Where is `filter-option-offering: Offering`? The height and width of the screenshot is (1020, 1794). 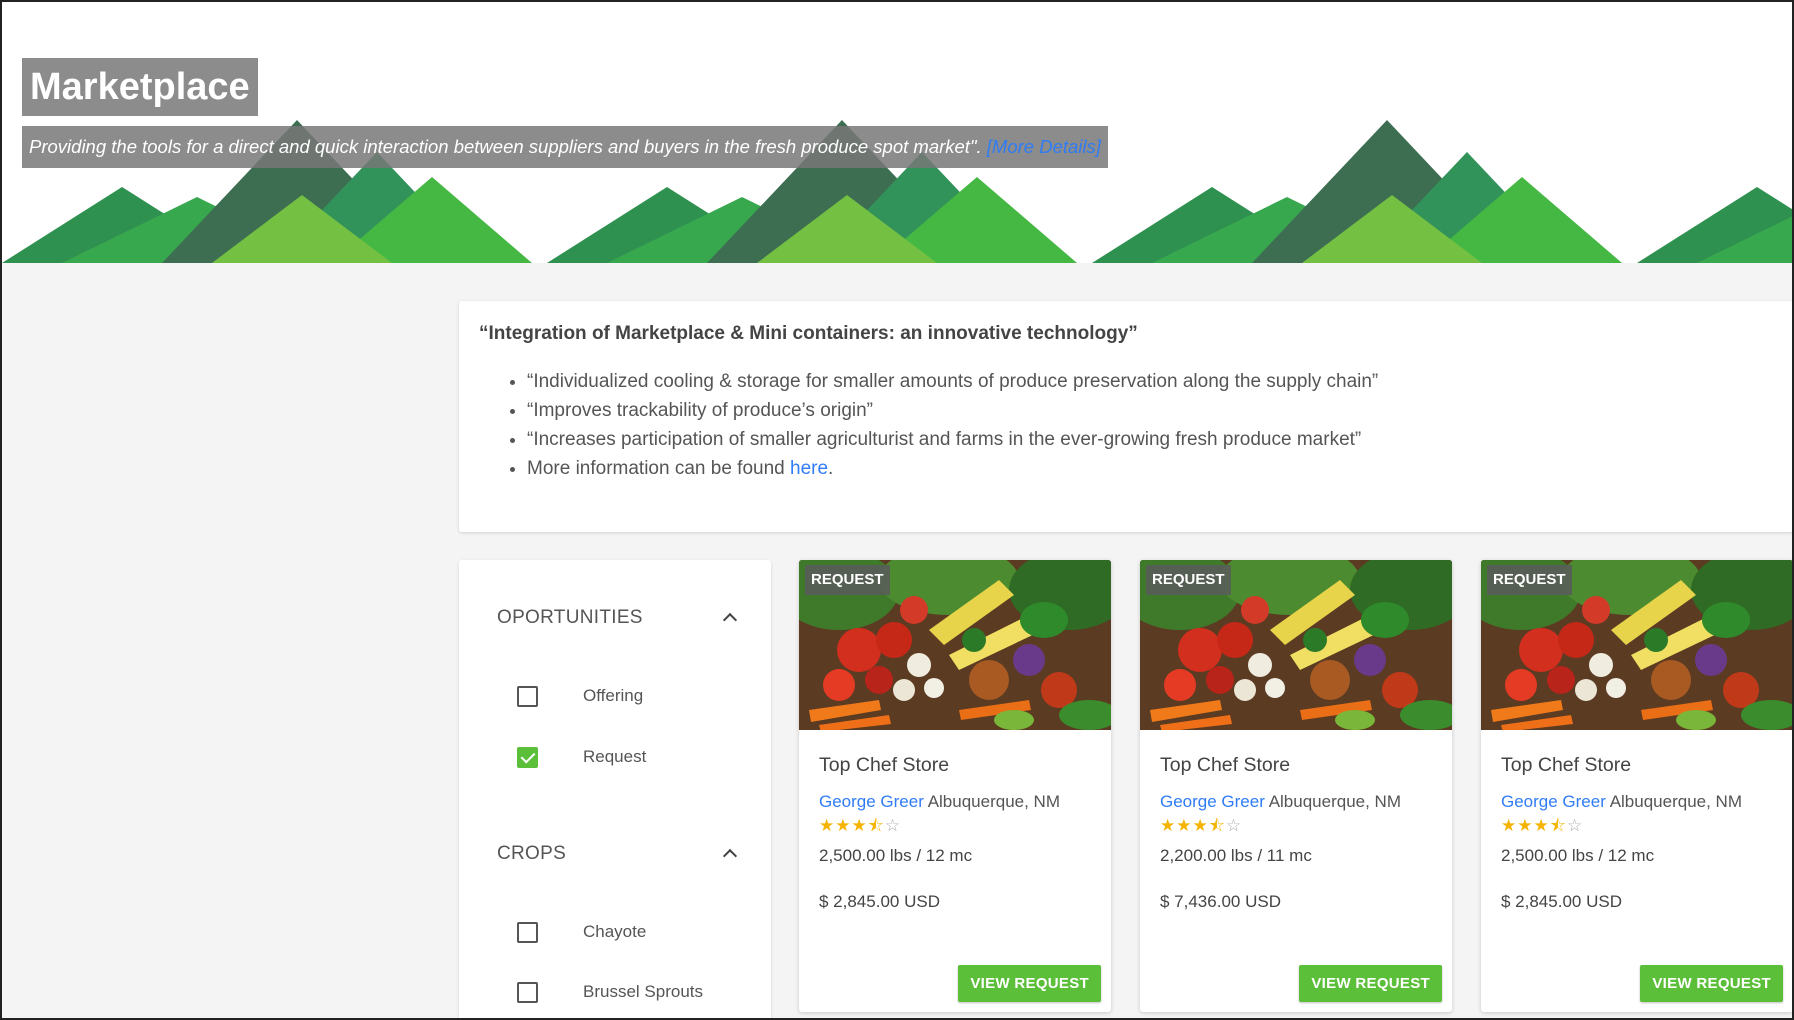
filter-option-offering: Offering is located at coordinates (580, 696).